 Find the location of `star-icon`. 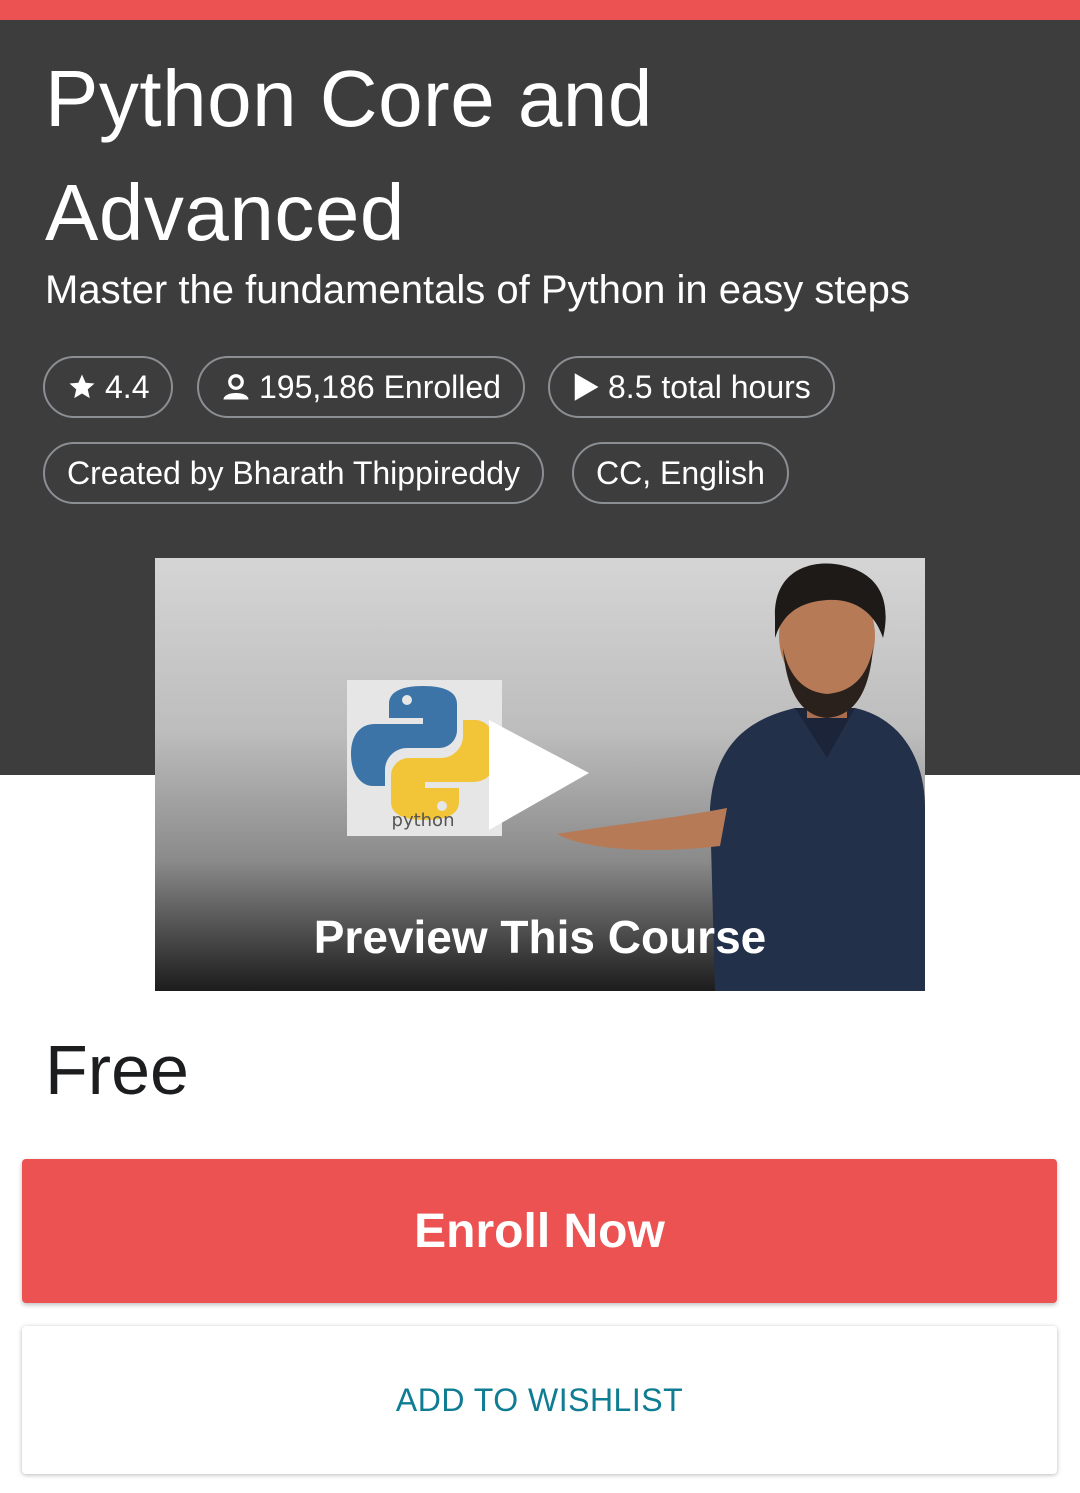

star-icon is located at coordinates (82, 387).